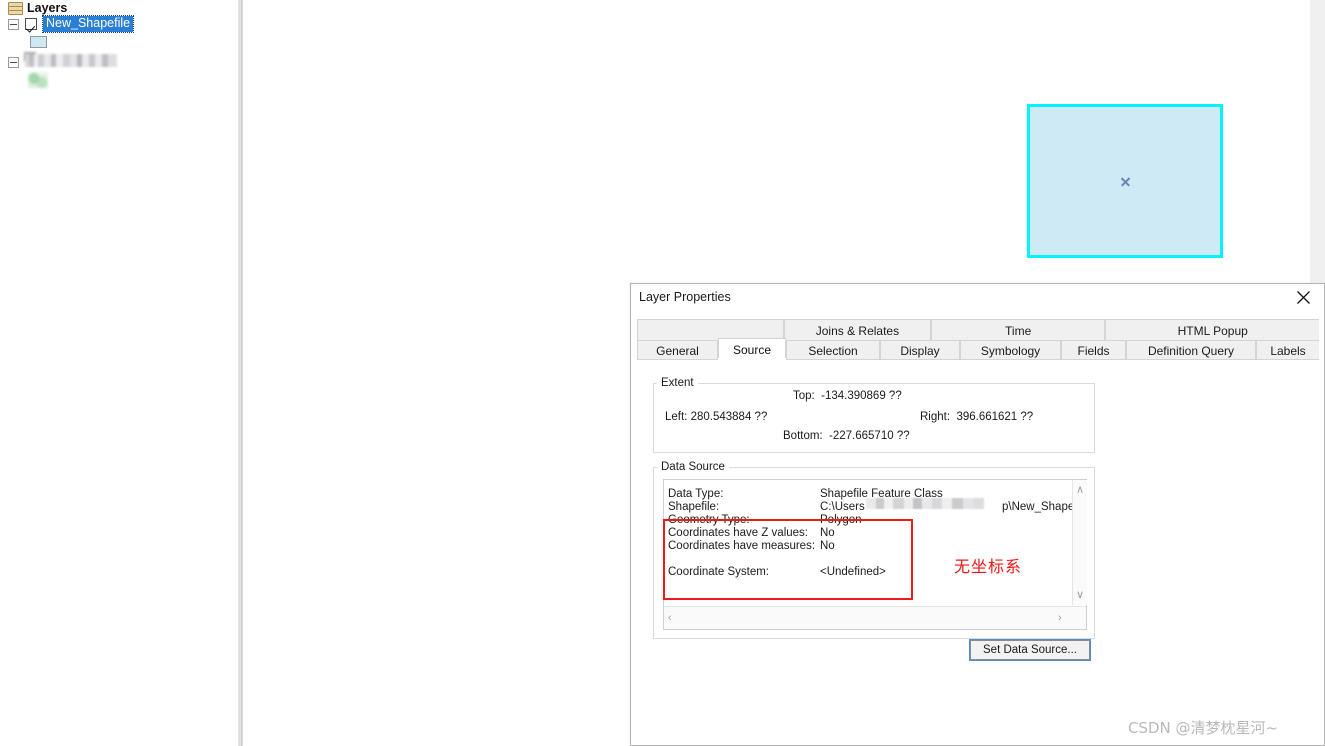 This screenshot has height=746, width=1325. Describe the element at coordinates (842, 507) in the screenshot. I see `row-value: C:\Users` at that location.